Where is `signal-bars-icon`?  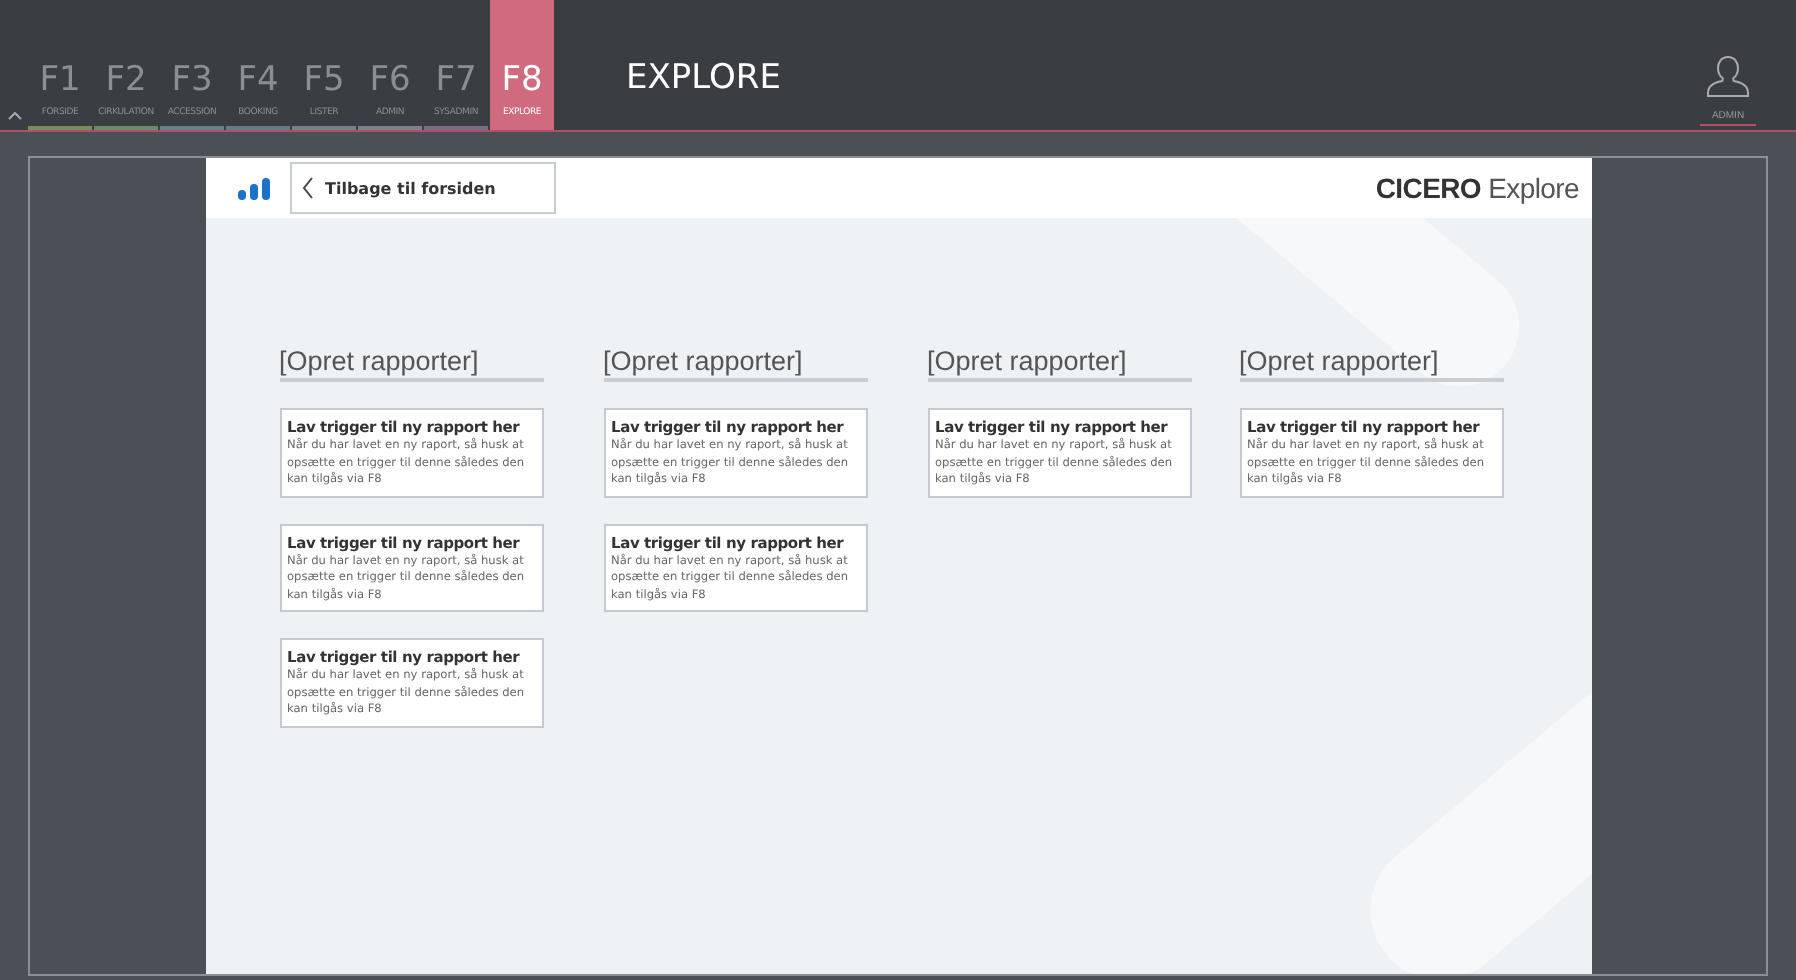
signal-bars-icon is located at coordinates (255, 188).